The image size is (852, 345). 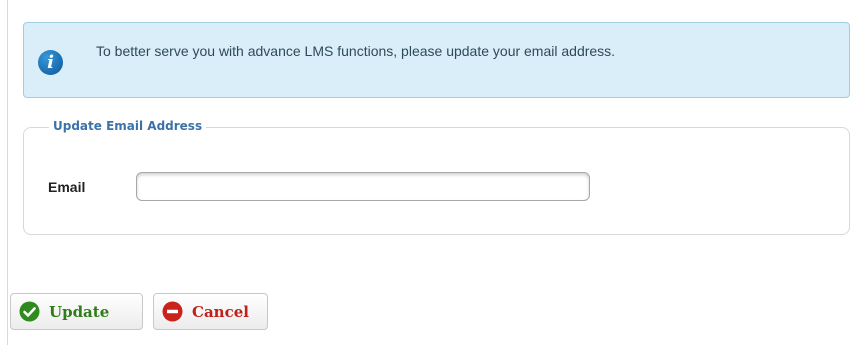 What do you see at coordinates (7, 172) in the screenshot?
I see `left-divider` at bounding box center [7, 172].